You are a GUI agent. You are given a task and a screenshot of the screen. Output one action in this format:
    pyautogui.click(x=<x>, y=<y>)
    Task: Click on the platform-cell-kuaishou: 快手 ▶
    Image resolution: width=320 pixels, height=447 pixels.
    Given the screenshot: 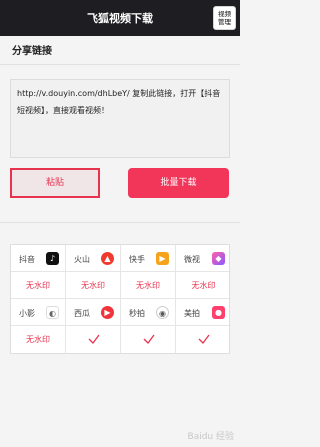 What is the action you would take?
    pyautogui.click(x=148, y=258)
    